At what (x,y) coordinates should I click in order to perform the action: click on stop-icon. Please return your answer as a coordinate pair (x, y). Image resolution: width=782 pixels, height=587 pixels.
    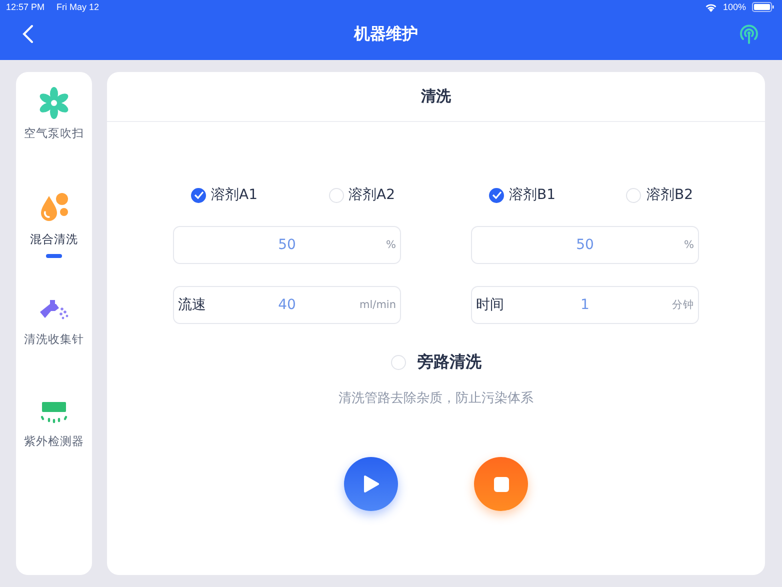
    Looking at the image, I should click on (501, 484).